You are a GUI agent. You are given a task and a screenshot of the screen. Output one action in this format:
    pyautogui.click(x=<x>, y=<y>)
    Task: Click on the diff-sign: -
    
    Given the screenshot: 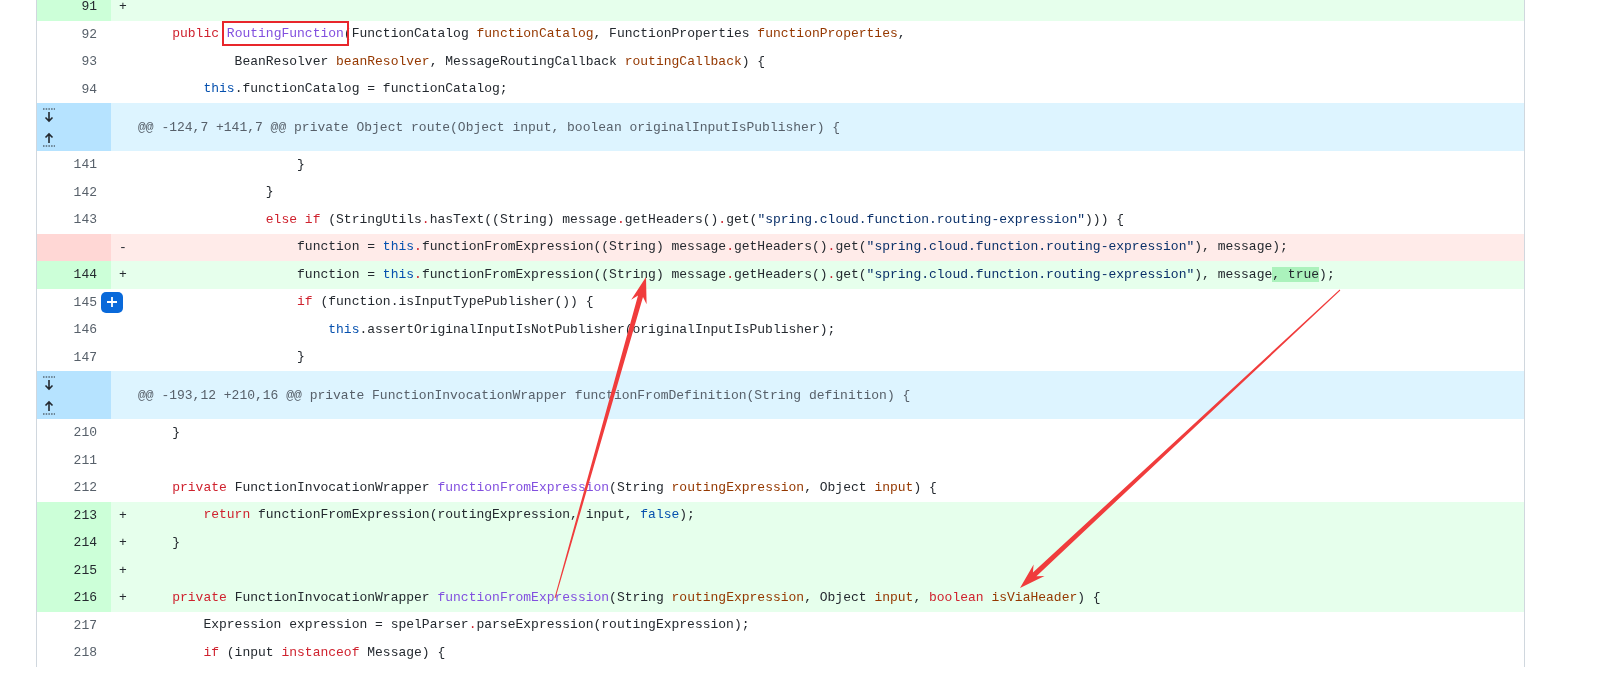 What is the action you would take?
    pyautogui.click(x=123, y=247)
    